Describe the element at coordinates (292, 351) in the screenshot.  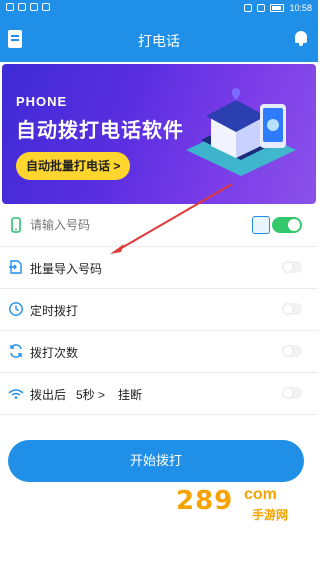
I see `times-toggle` at that location.